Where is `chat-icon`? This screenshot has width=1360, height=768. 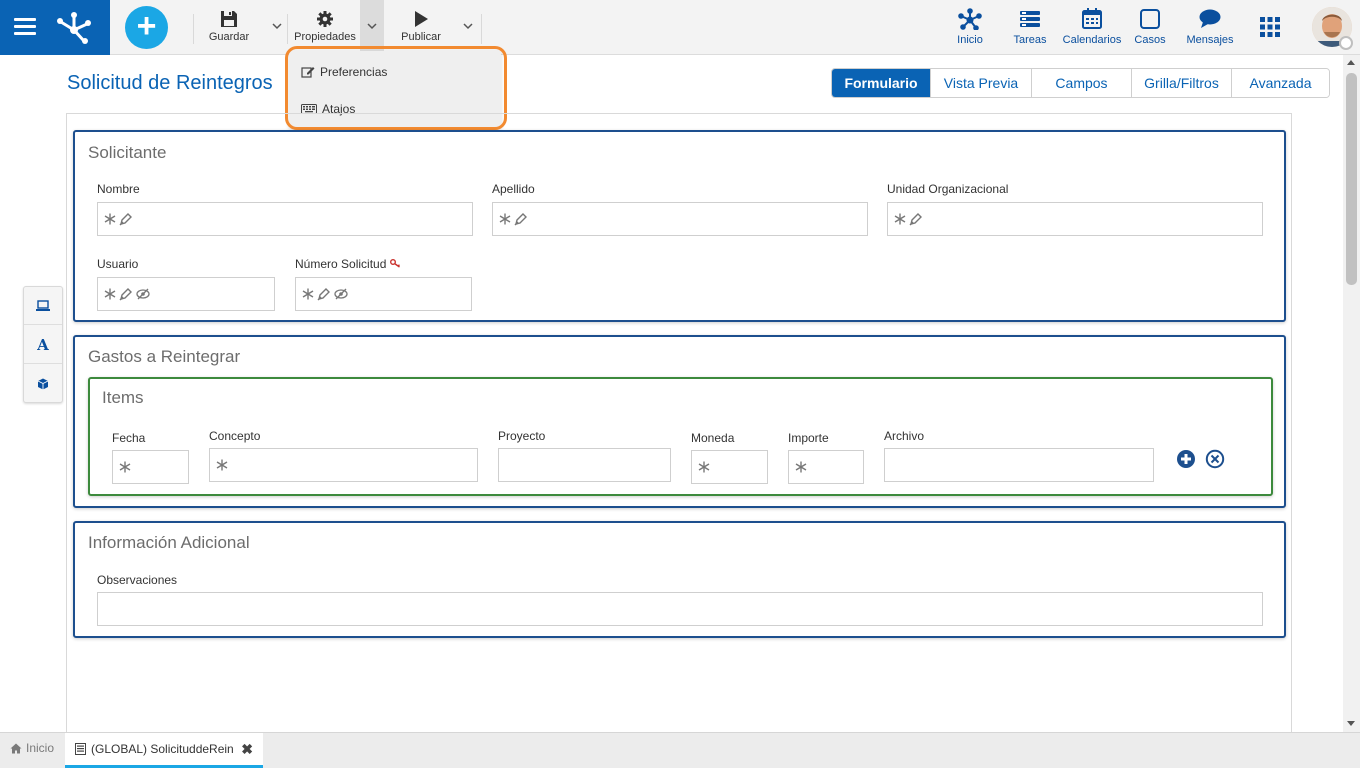
chat-icon is located at coordinates (1210, 18).